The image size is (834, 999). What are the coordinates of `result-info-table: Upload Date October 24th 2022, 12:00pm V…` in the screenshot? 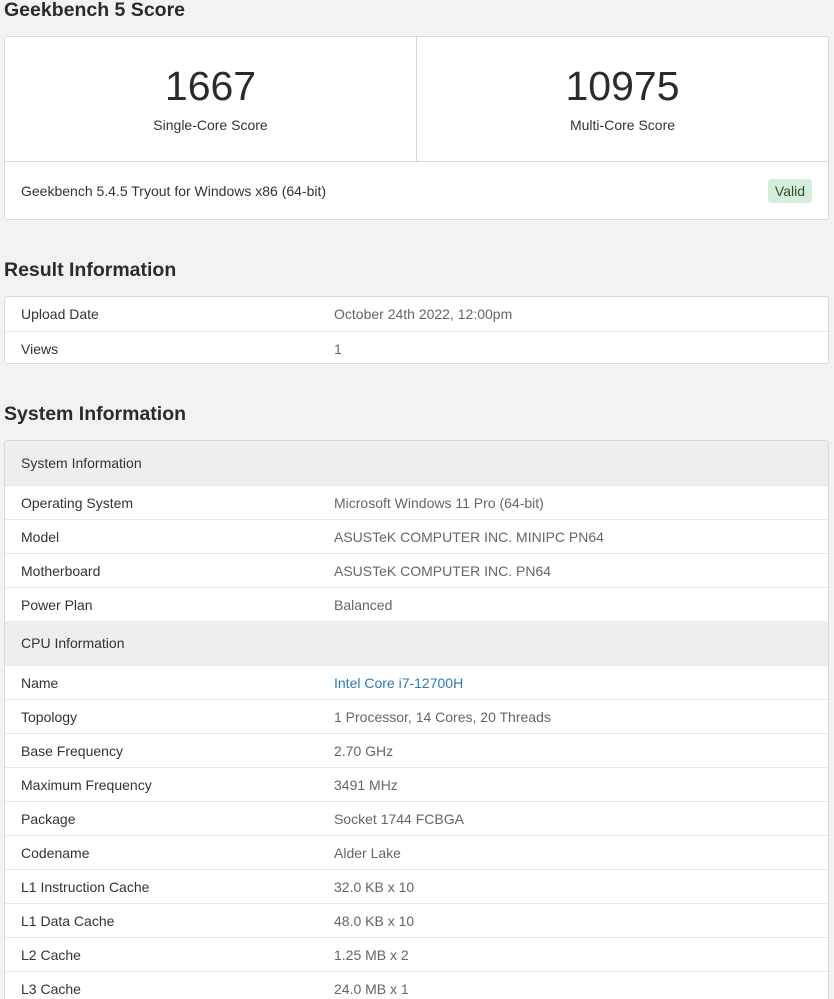 It's located at (416, 330).